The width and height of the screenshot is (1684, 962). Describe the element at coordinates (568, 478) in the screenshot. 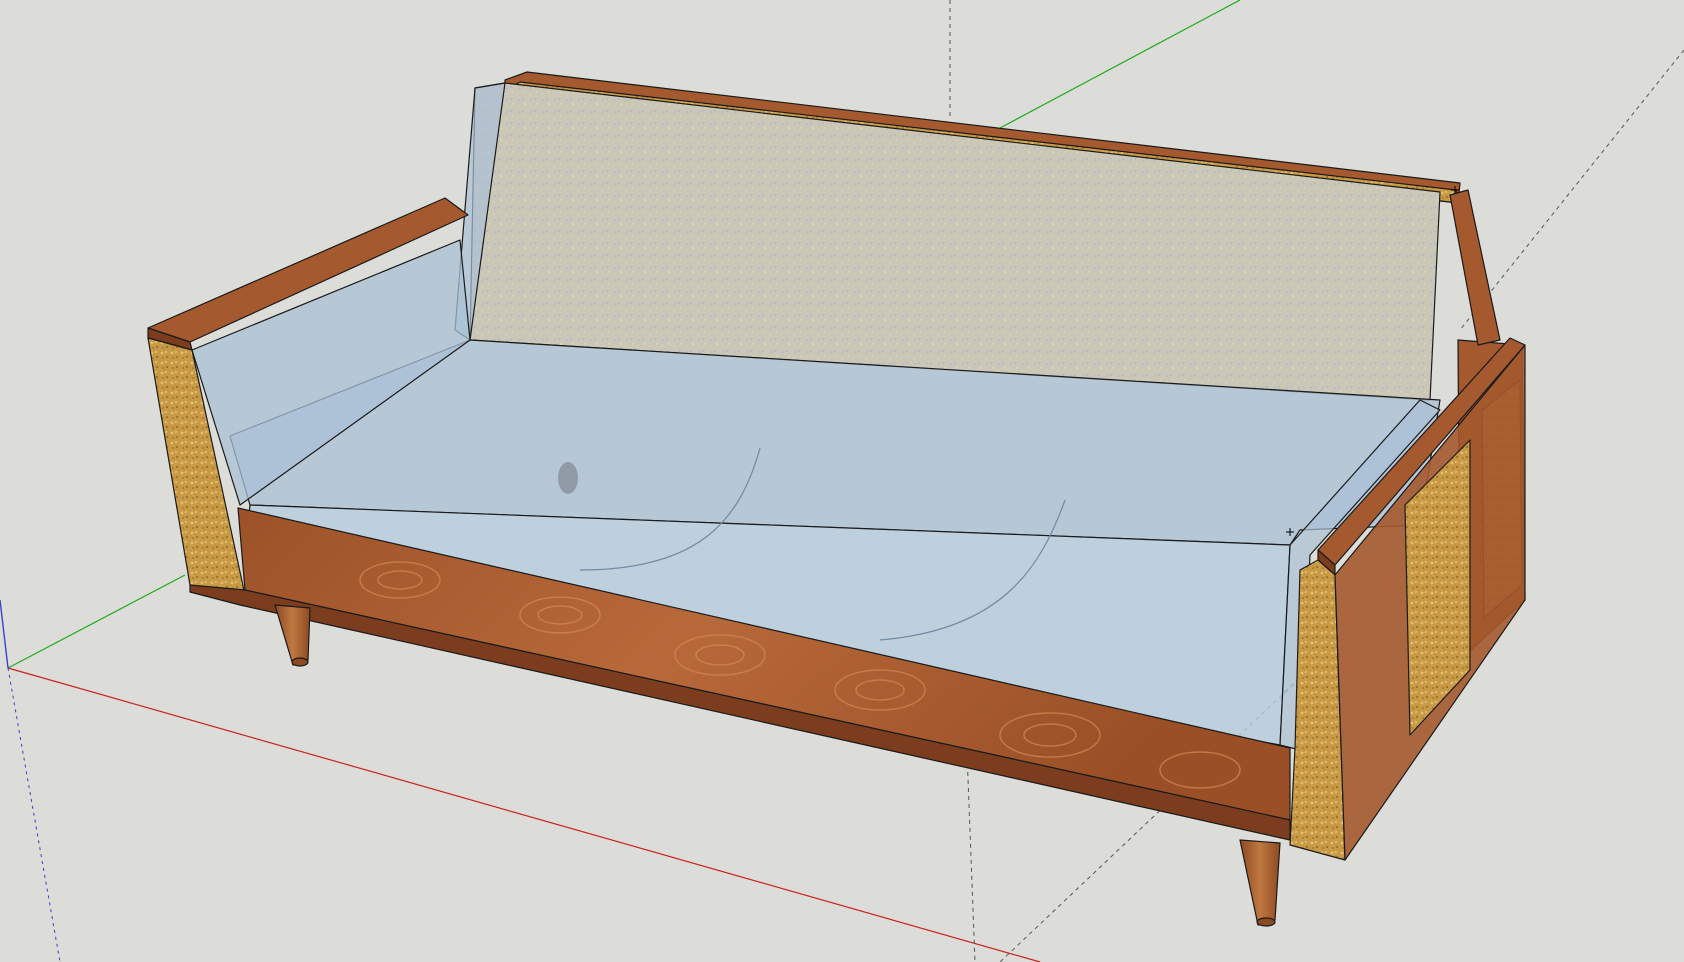

I see `seat-center-leg-shadow` at that location.